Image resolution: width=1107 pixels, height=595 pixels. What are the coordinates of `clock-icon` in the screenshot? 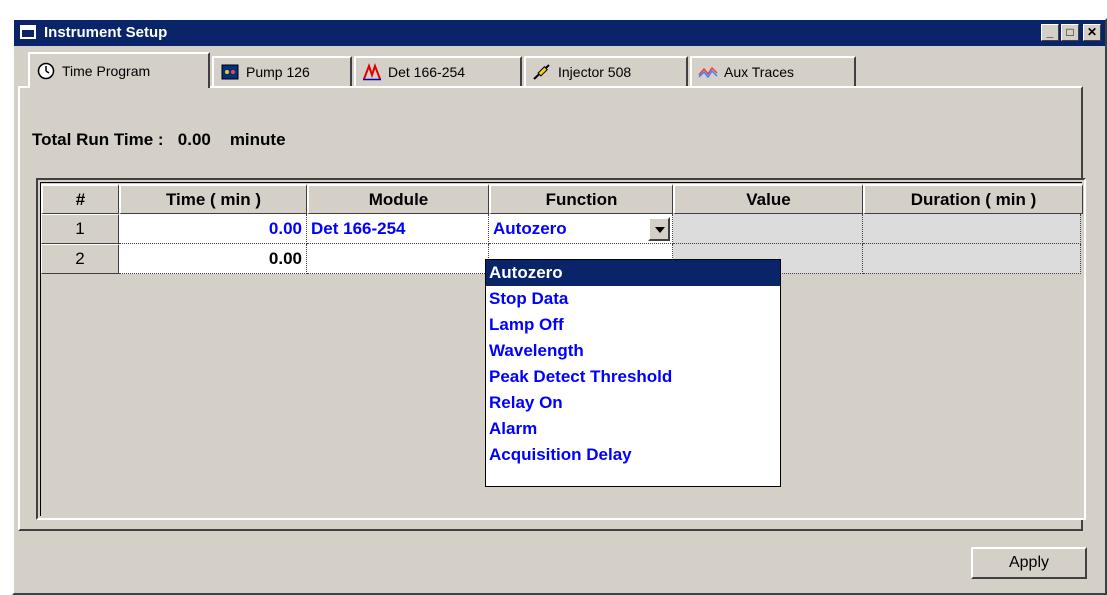 It's located at (46, 71).